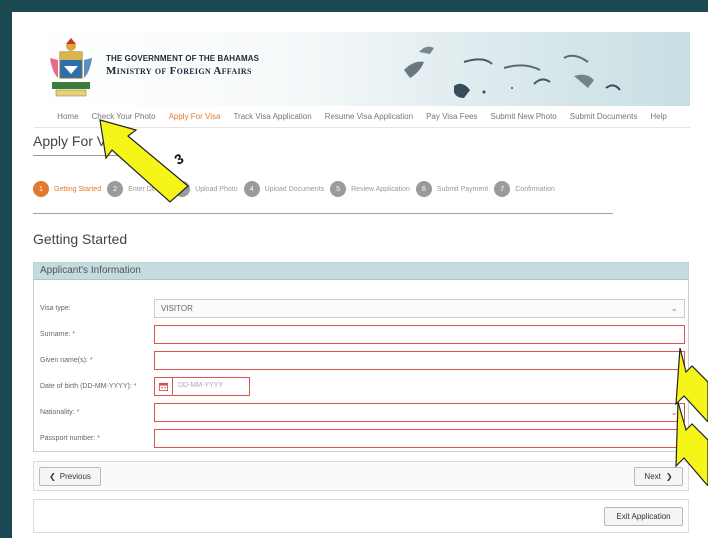  What do you see at coordinates (177, 308) in the screenshot?
I see `visa-type-value: VISITOR` at bounding box center [177, 308].